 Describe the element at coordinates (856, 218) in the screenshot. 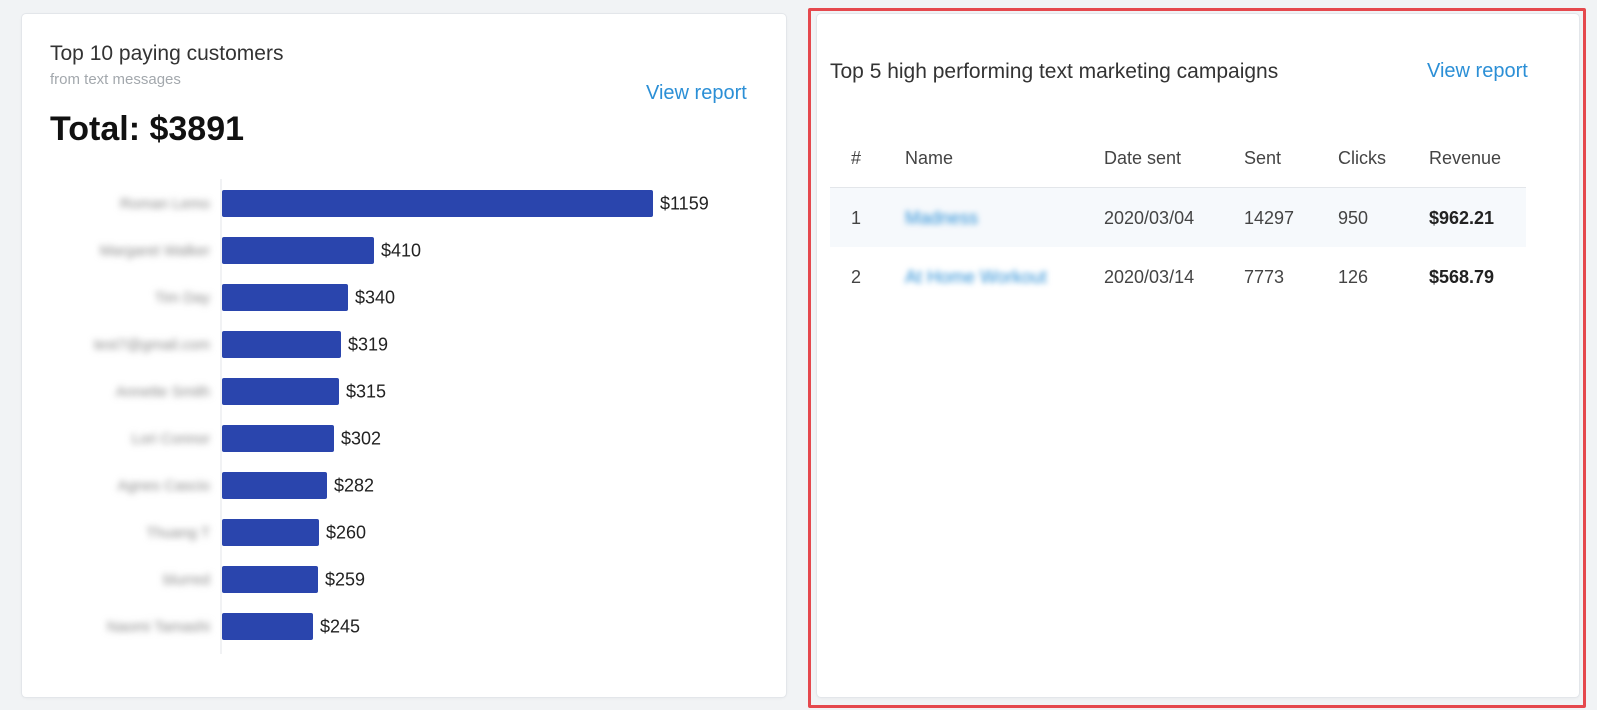

I see `row-number: 1` at that location.